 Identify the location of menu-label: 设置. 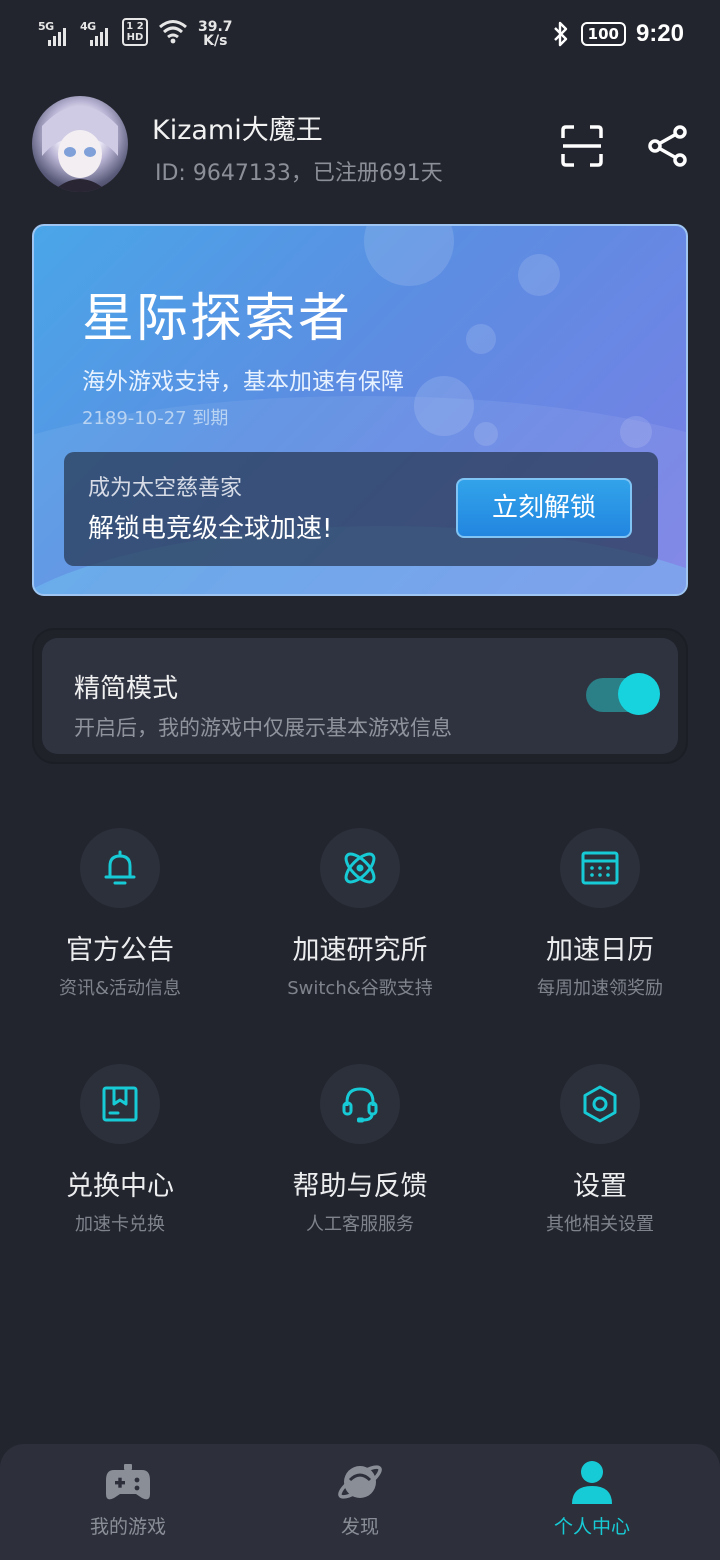
(600, 1186).